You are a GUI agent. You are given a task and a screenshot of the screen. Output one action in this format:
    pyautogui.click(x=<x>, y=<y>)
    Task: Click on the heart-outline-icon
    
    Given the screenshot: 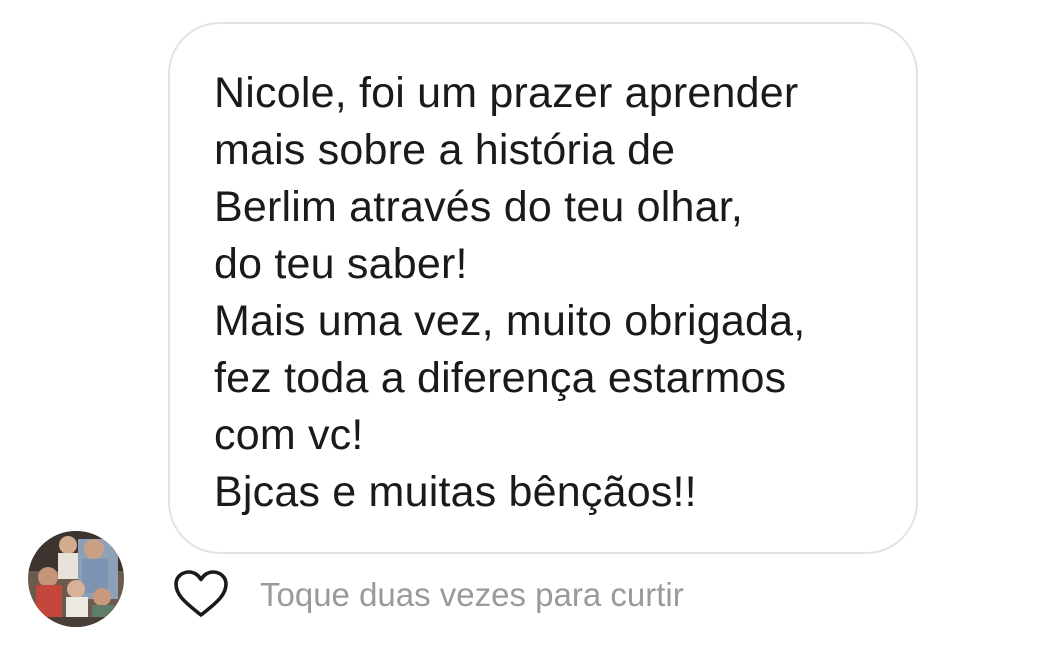 What is the action you would take?
    pyautogui.click(x=201, y=594)
    